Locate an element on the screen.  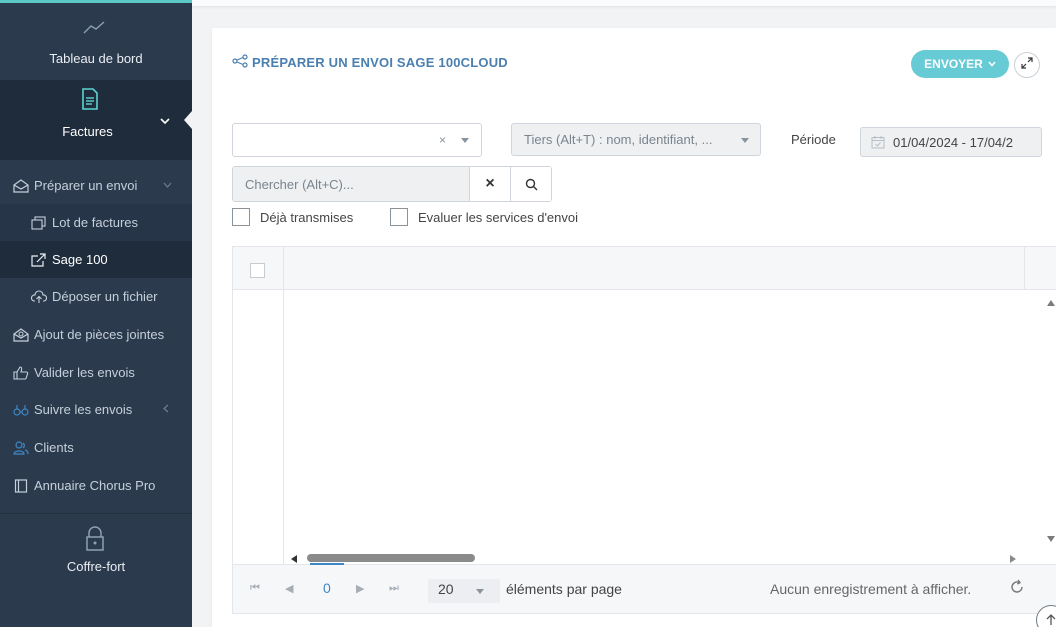
users-icon is located at coordinates (21, 448).